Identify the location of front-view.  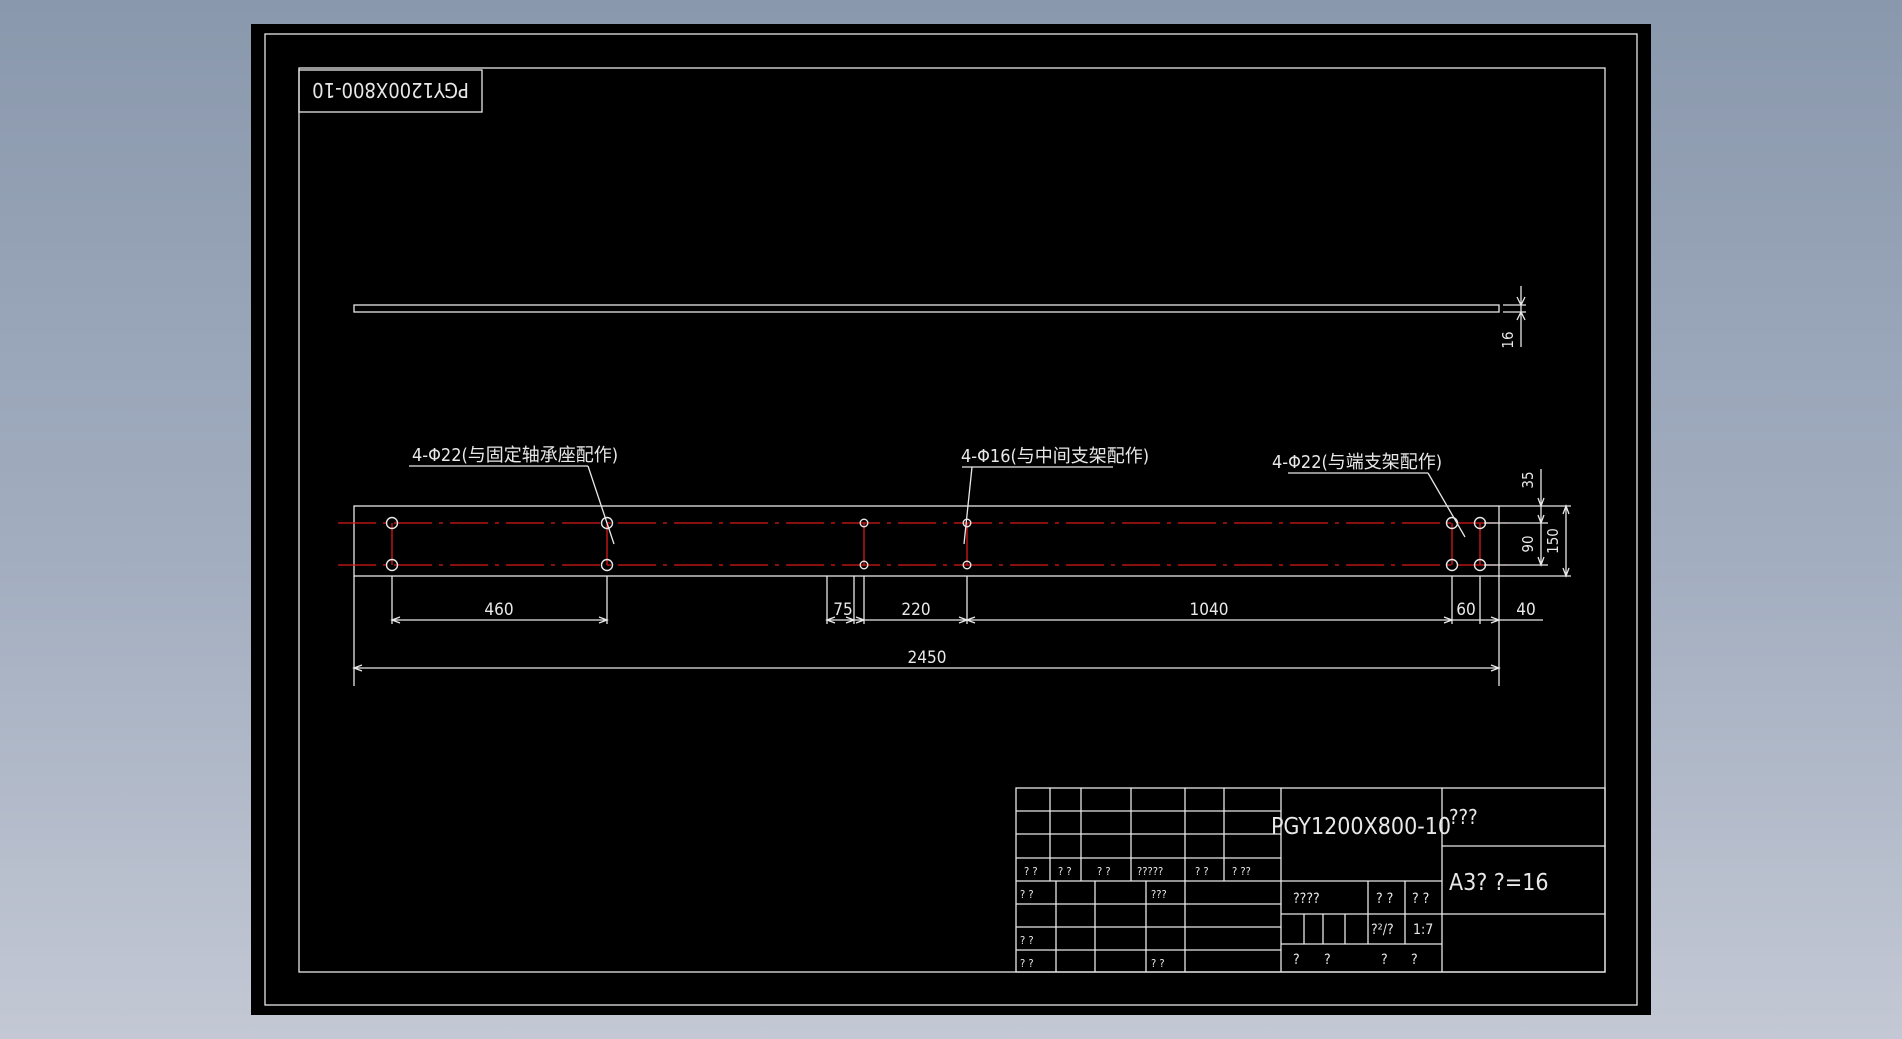
(925, 541).